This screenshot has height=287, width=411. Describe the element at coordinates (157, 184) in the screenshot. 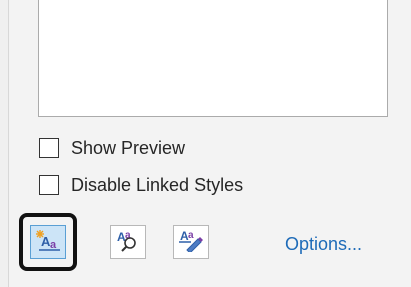

I see `disable-linked-styles-label: Disable Linked Styles` at that location.